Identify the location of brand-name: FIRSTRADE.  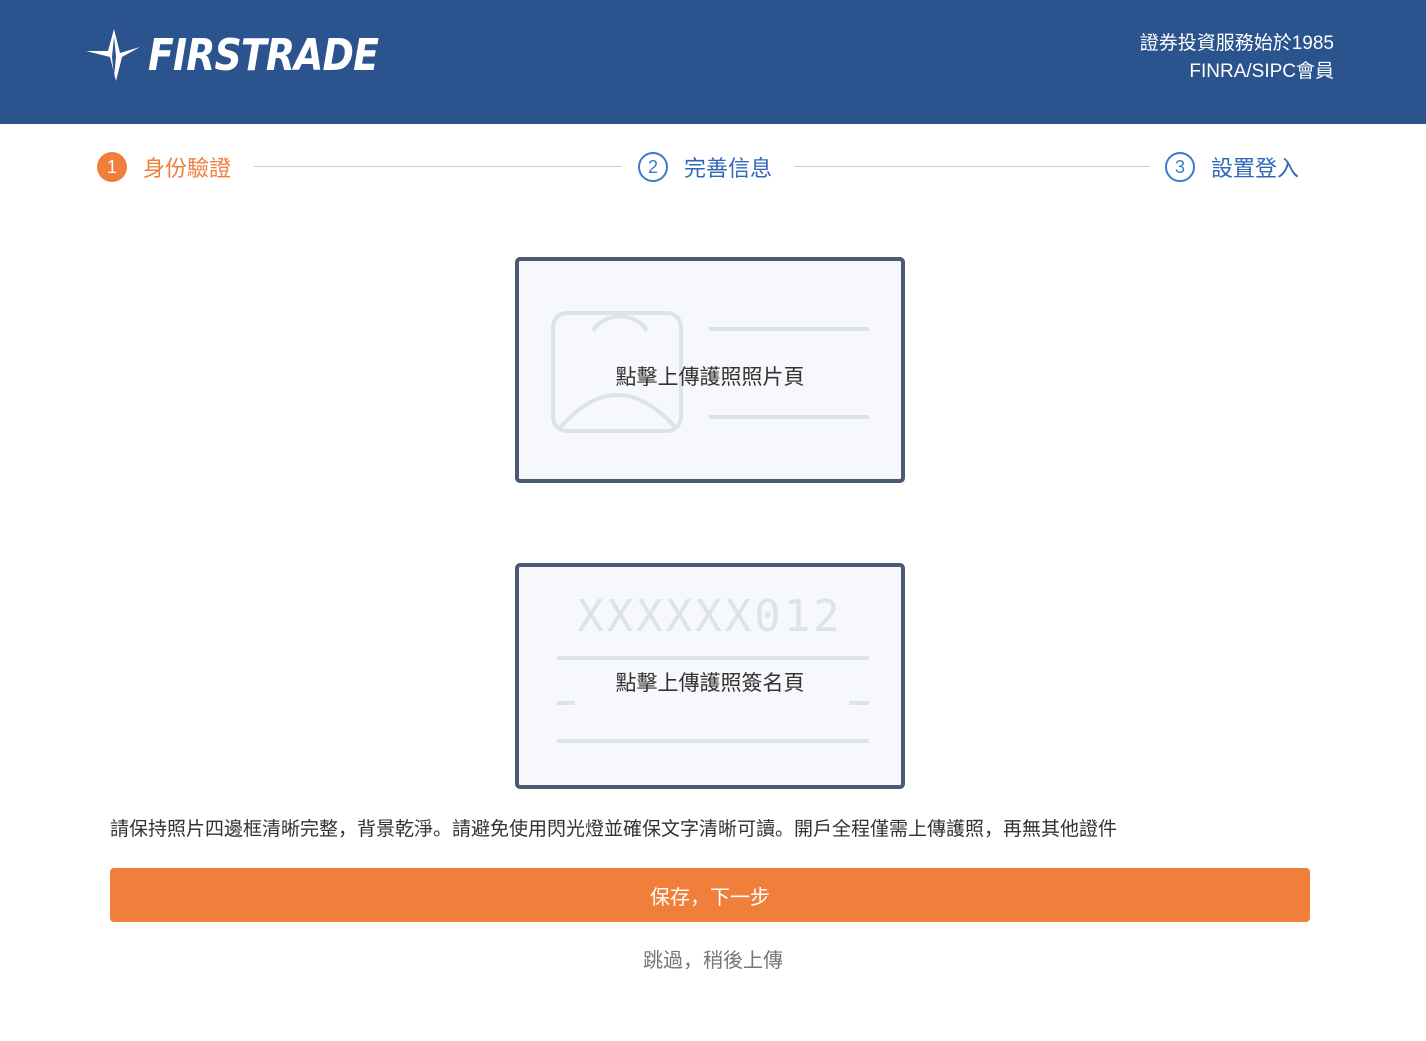
(263, 55).